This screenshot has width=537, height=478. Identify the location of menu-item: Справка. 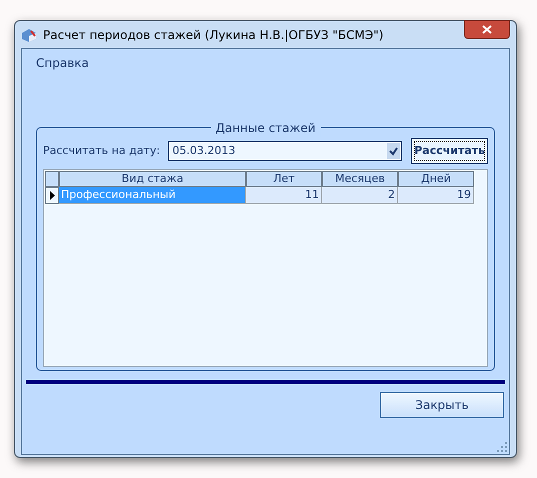
(62, 62).